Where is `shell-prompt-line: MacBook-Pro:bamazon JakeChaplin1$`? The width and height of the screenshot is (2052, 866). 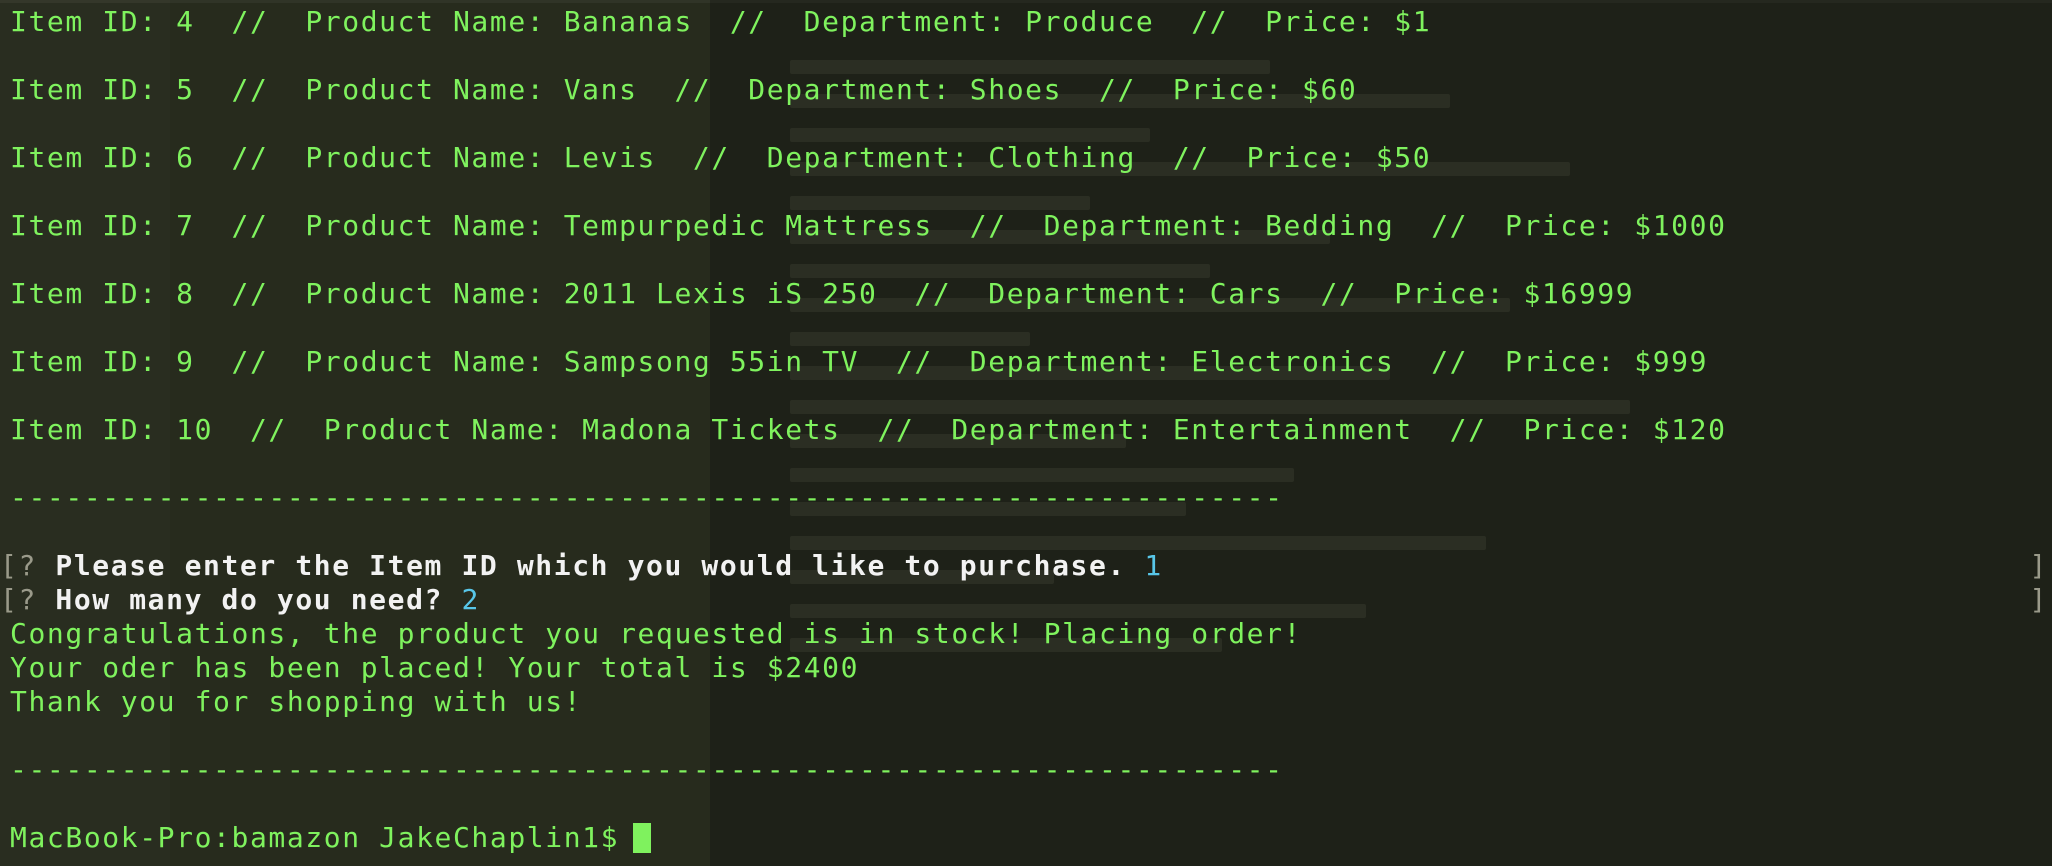 shell-prompt-line: MacBook-Pro:bamazon JakeChaplin1$ is located at coordinates (331, 838).